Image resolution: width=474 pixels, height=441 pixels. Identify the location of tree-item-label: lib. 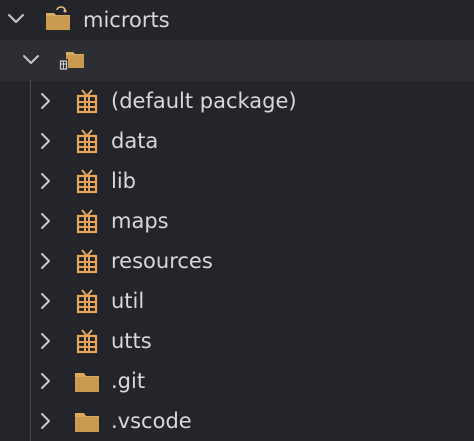
(123, 181).